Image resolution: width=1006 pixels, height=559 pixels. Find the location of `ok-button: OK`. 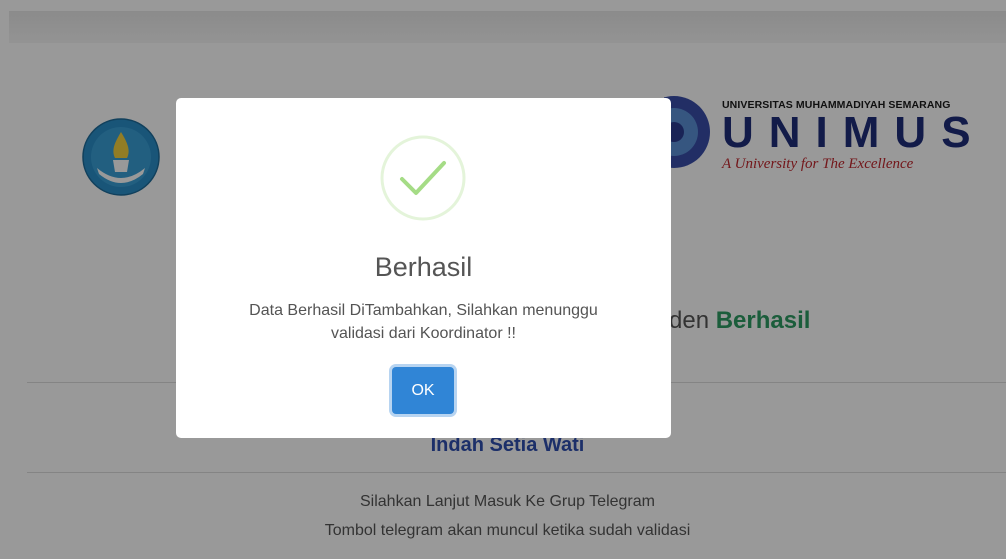

ok-button: OK is located at coordinates (423, 390).